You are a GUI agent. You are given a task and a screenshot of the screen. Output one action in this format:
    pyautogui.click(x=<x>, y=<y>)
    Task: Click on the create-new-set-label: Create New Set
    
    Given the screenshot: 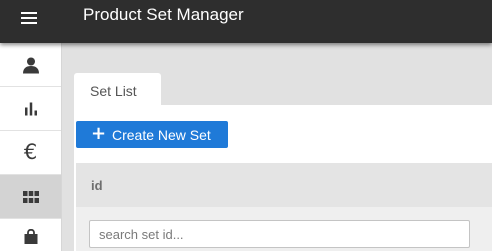 What is the action you would take?
    pyautogui.click(x=161, y=135)
    